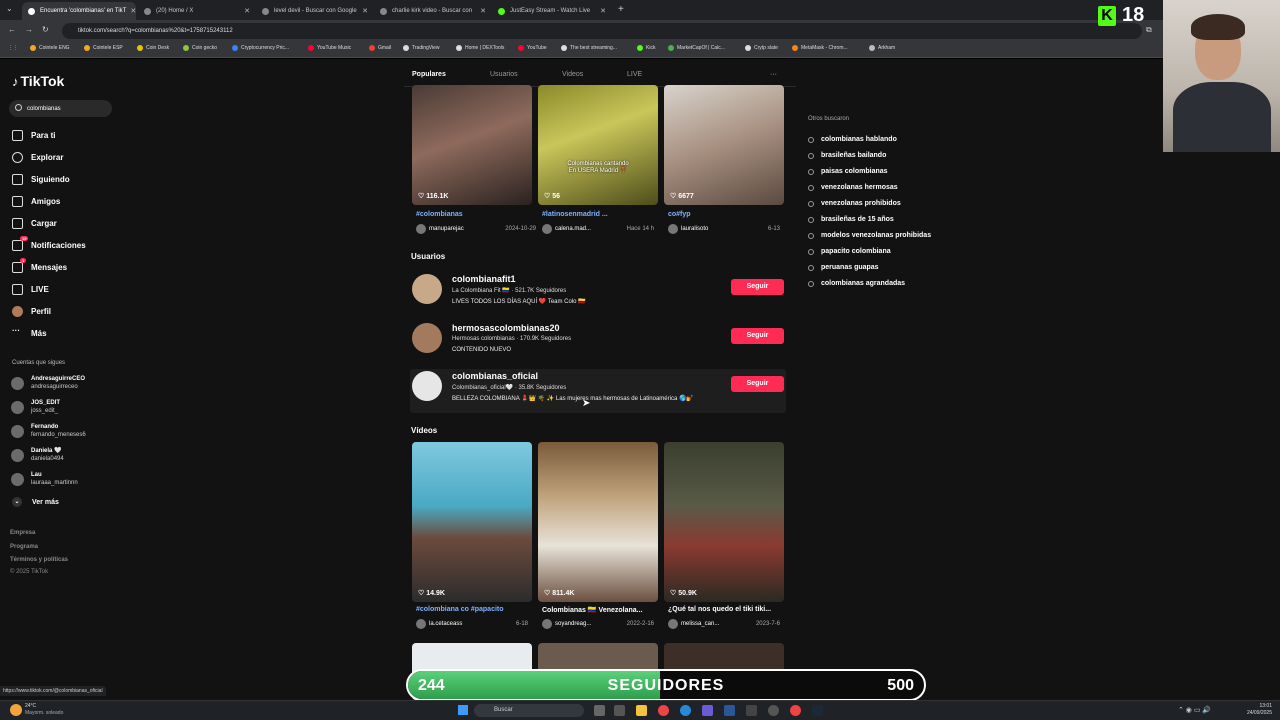 The width and height of the screenshot is (1280, 720). I want to click on author-name: la.cetaceass, so click(445, 624).